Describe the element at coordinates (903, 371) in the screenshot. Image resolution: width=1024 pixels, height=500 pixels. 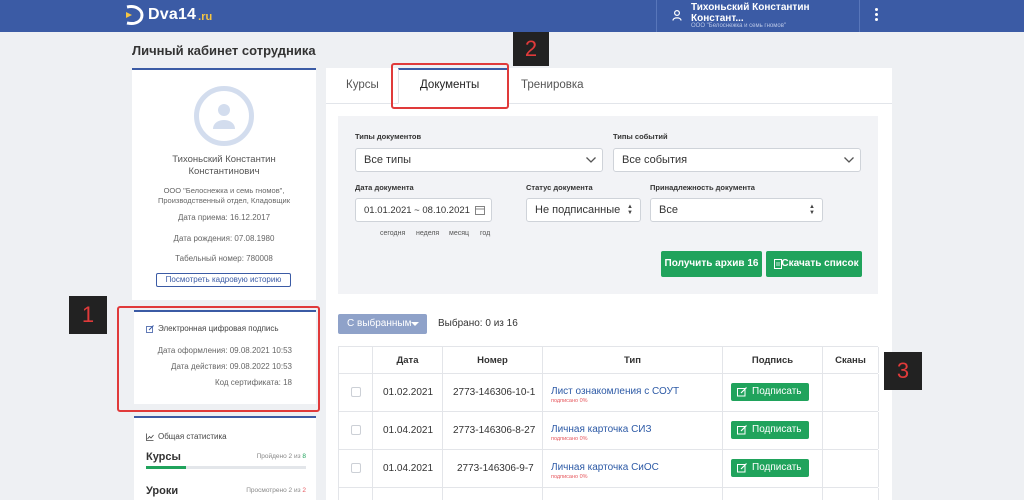
I see `annotation-label-3: 3` at that location.